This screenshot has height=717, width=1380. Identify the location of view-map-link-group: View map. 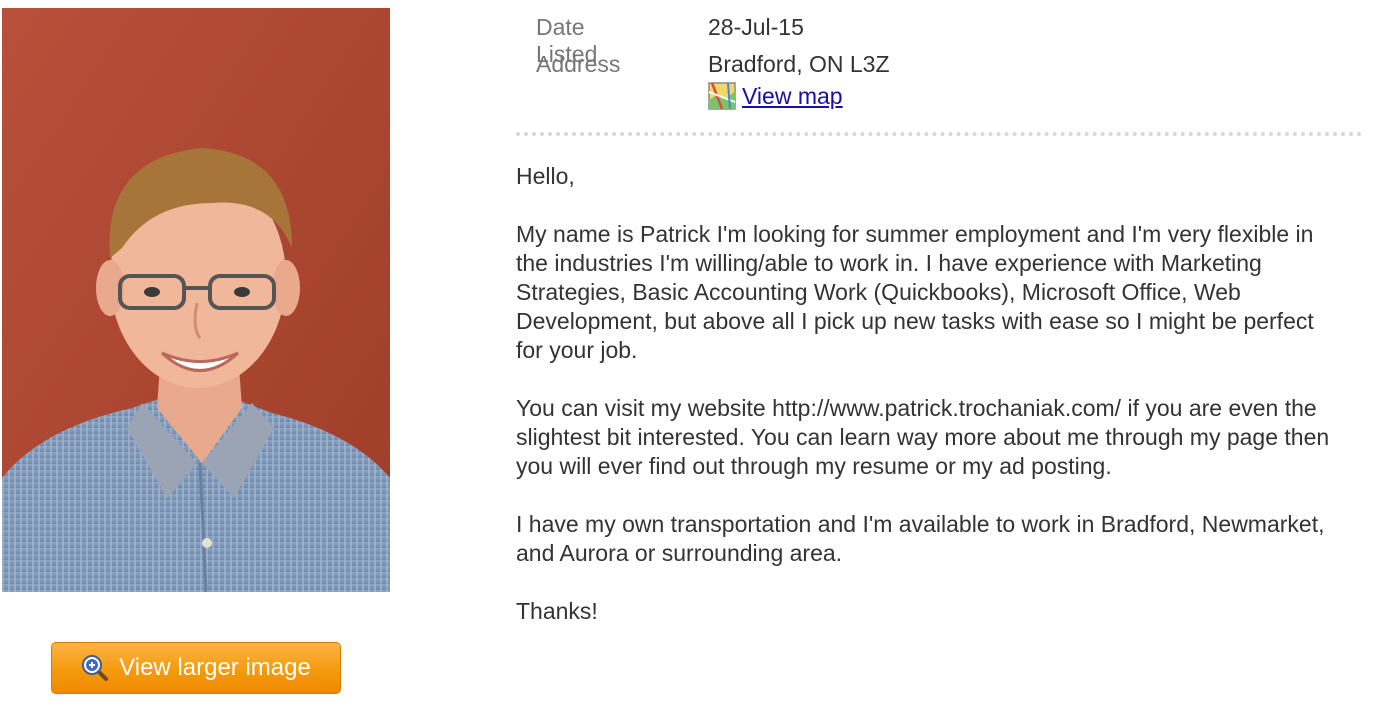
(775, 96).